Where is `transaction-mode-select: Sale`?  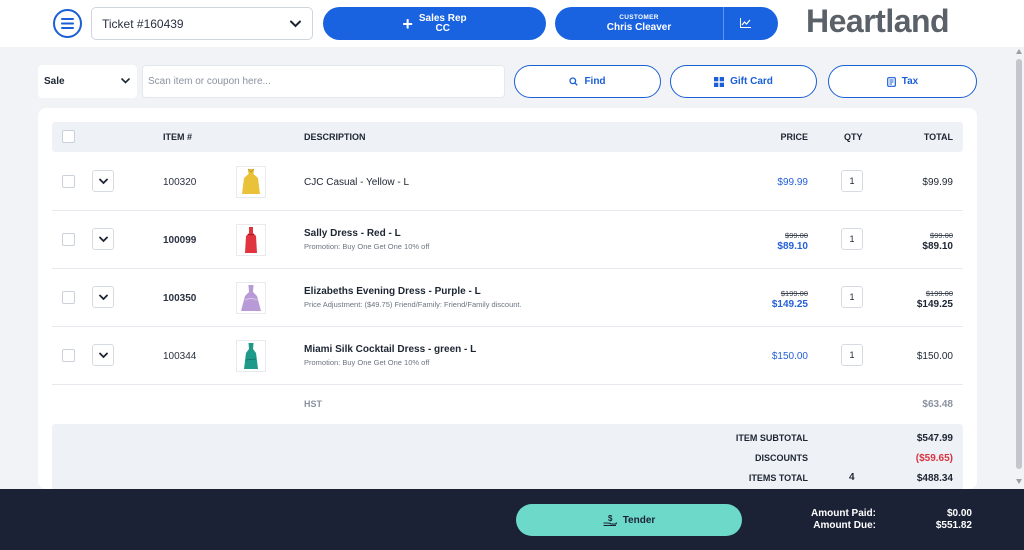
transaction-mode-select: Sale is located at coordinates (87, 81).